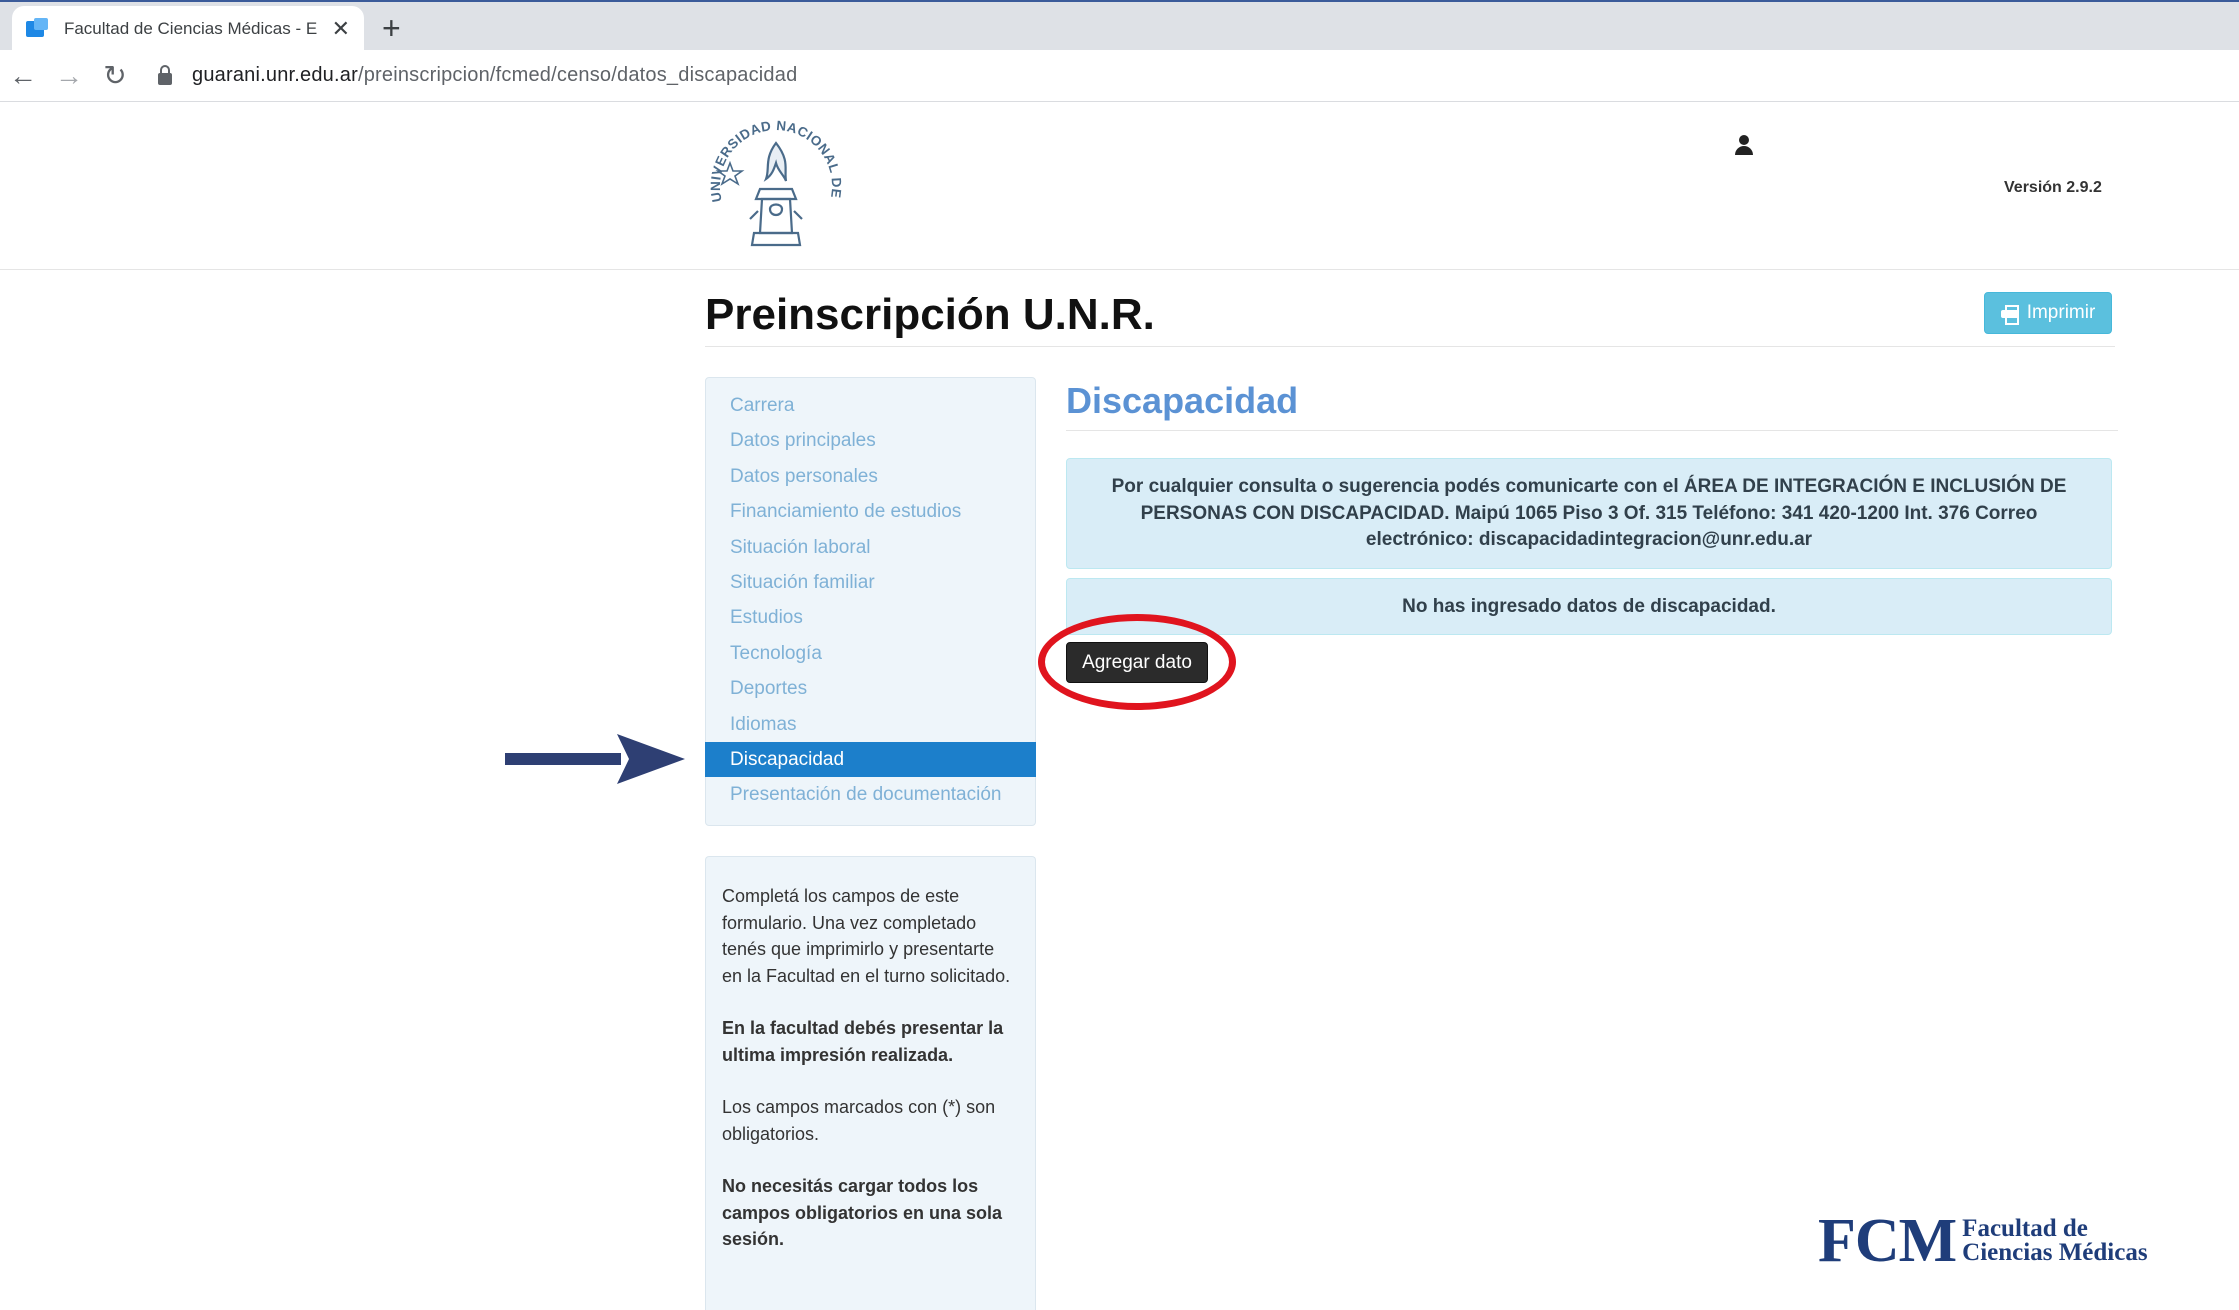  Describe the element at coordinates (1592, 430) in the screenshot. I see `section-divider` at that location.